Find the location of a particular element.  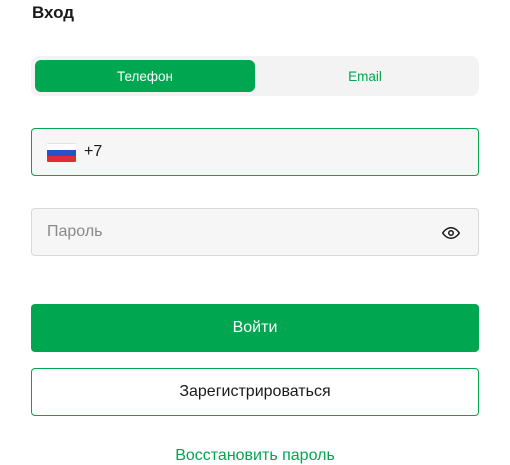

tab-email: Email is located at coordinates (365, 76).